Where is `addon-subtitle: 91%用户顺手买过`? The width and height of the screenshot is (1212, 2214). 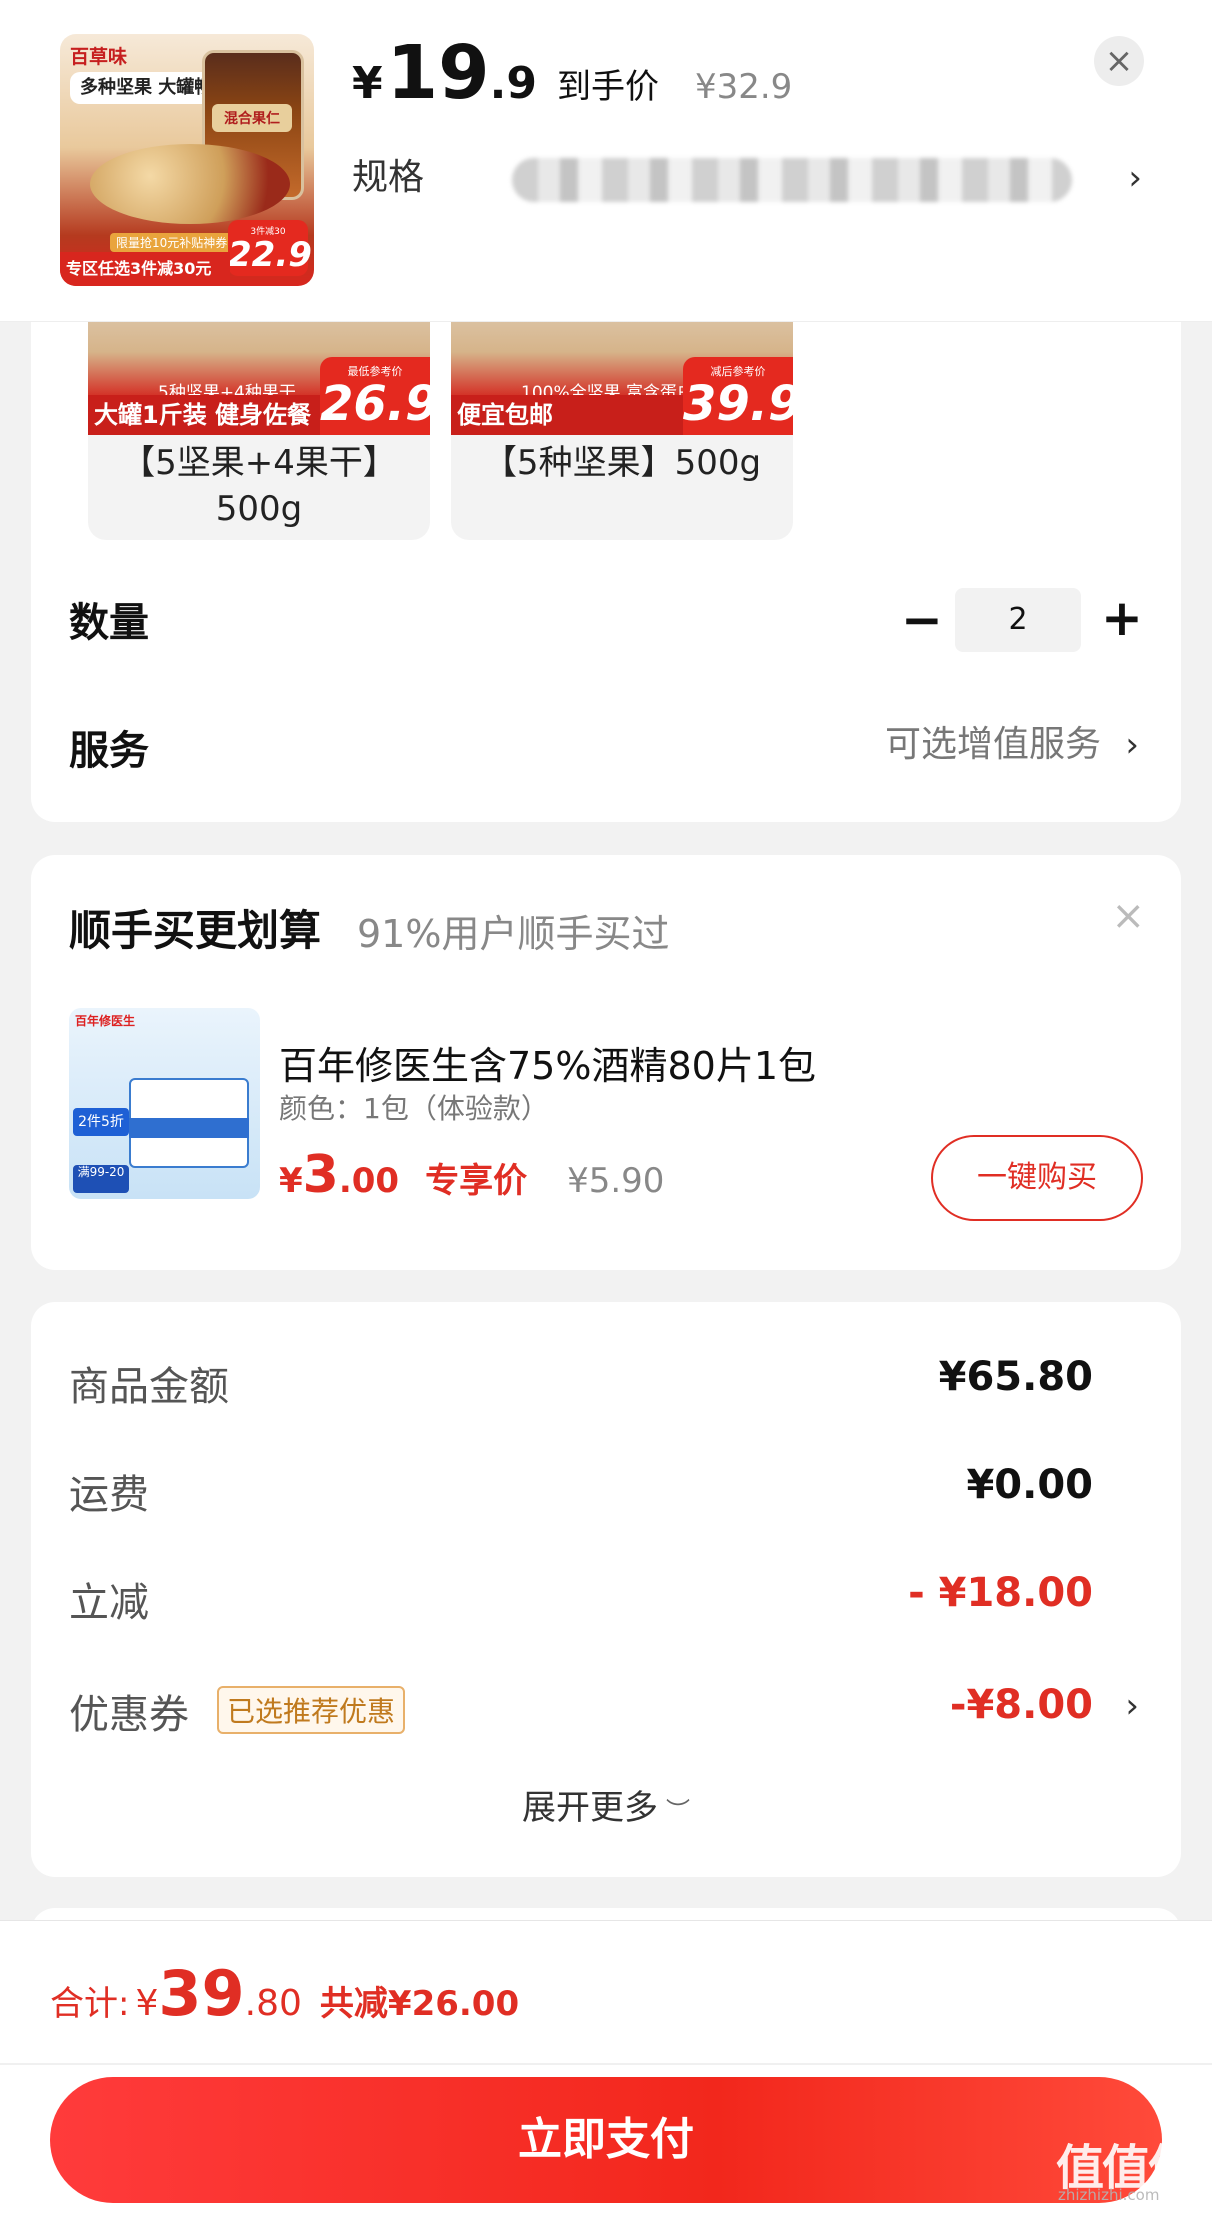 addon-subtitle: 91%用户顺手买过 is located at coordinates (513, 934).